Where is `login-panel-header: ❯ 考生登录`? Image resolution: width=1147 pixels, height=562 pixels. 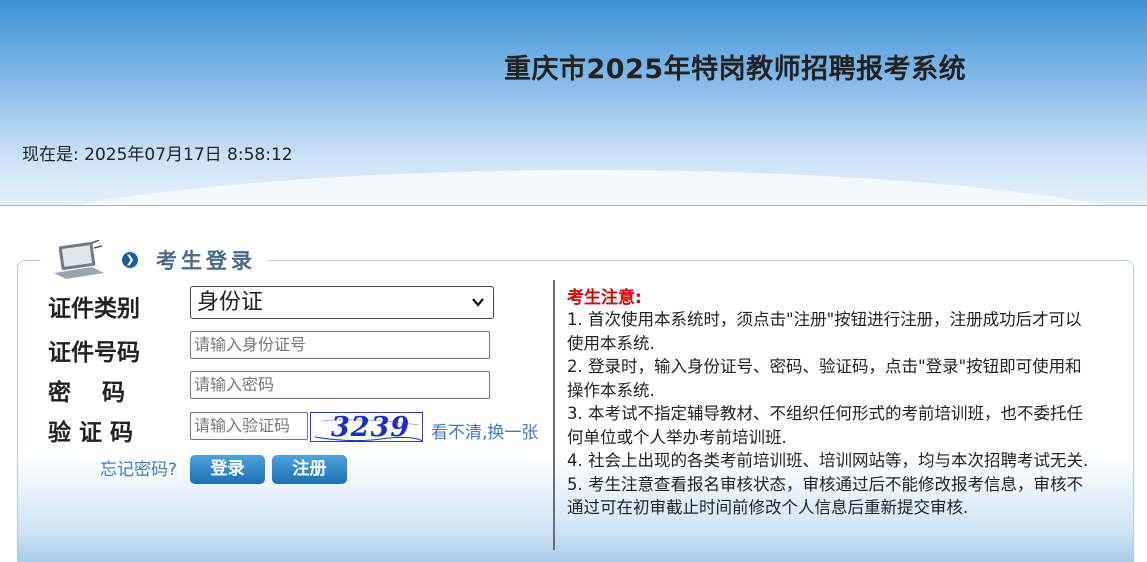
login-panel-header: ❯ 考生登录 is located at coordinates (154, 260).